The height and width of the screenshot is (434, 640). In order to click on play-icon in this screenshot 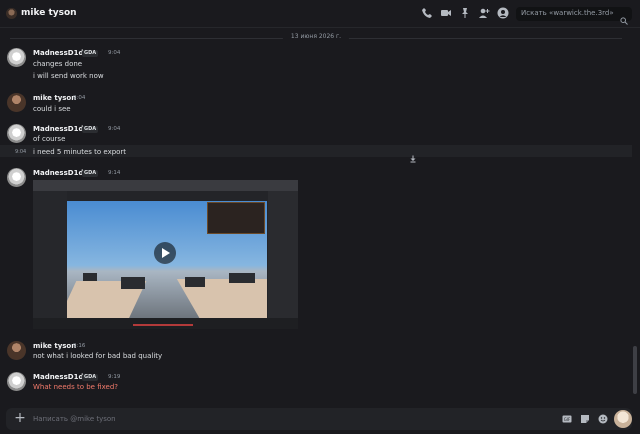, I will do `click(165, 253)`.